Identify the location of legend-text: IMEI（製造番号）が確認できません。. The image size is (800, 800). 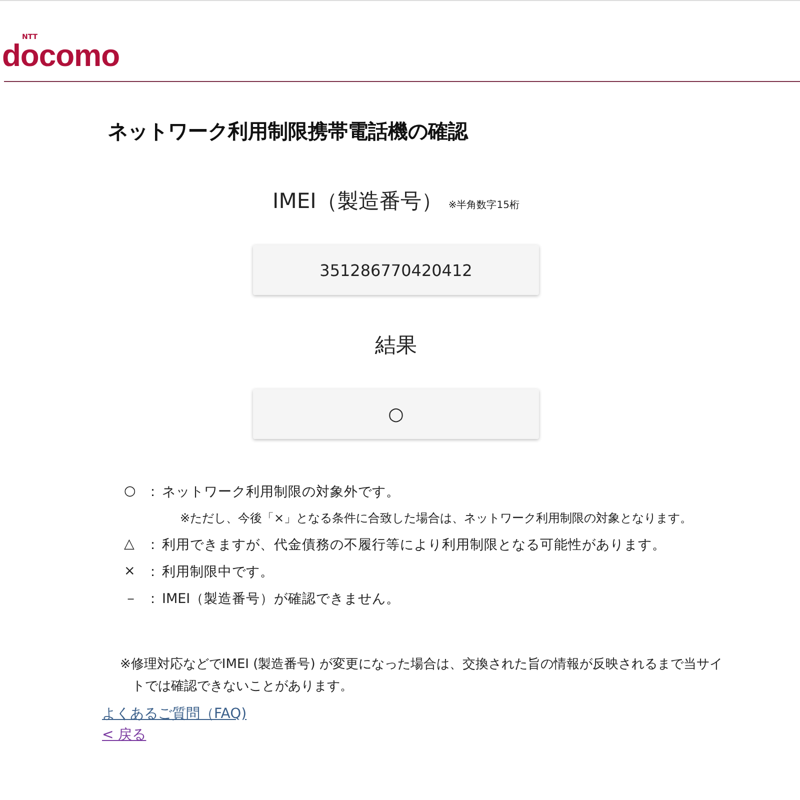
(281, 599).